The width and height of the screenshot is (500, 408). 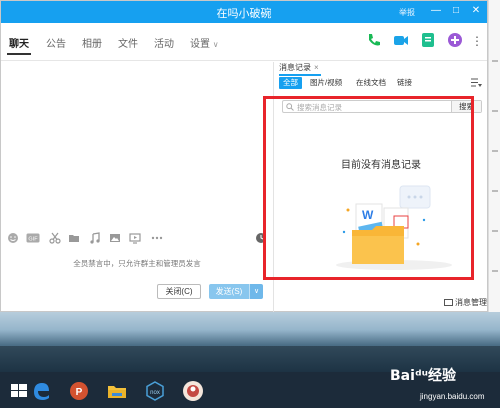 What do you see at coordinates (494, 170) in the screenshot?
I see `desktop-sliver` at bounding box center [494, 170].